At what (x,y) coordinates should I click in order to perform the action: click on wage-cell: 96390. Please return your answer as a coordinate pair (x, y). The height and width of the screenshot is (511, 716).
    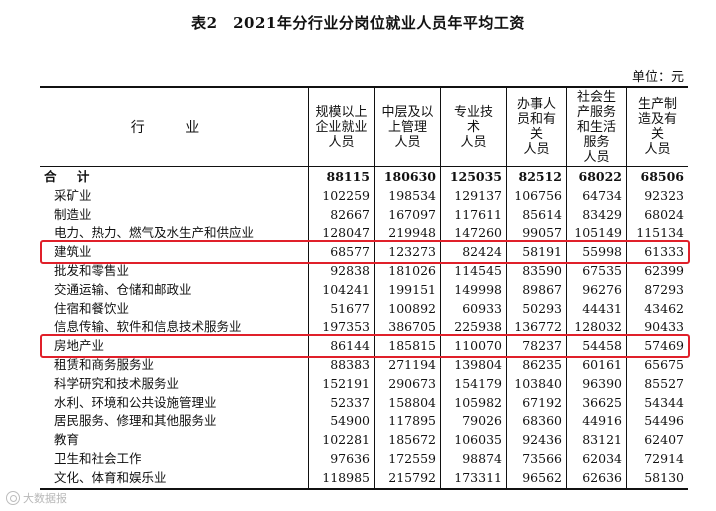
    Looking at the image, I should click on (602, 383).